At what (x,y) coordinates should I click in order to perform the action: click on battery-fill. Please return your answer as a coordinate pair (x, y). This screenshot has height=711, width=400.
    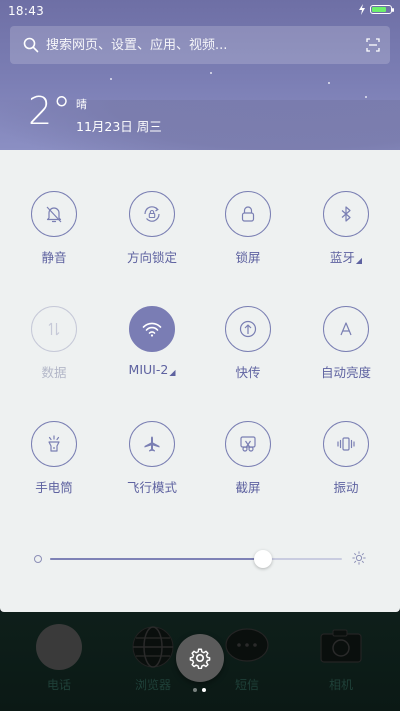
    Looking at the image, I should click on (379, 9).